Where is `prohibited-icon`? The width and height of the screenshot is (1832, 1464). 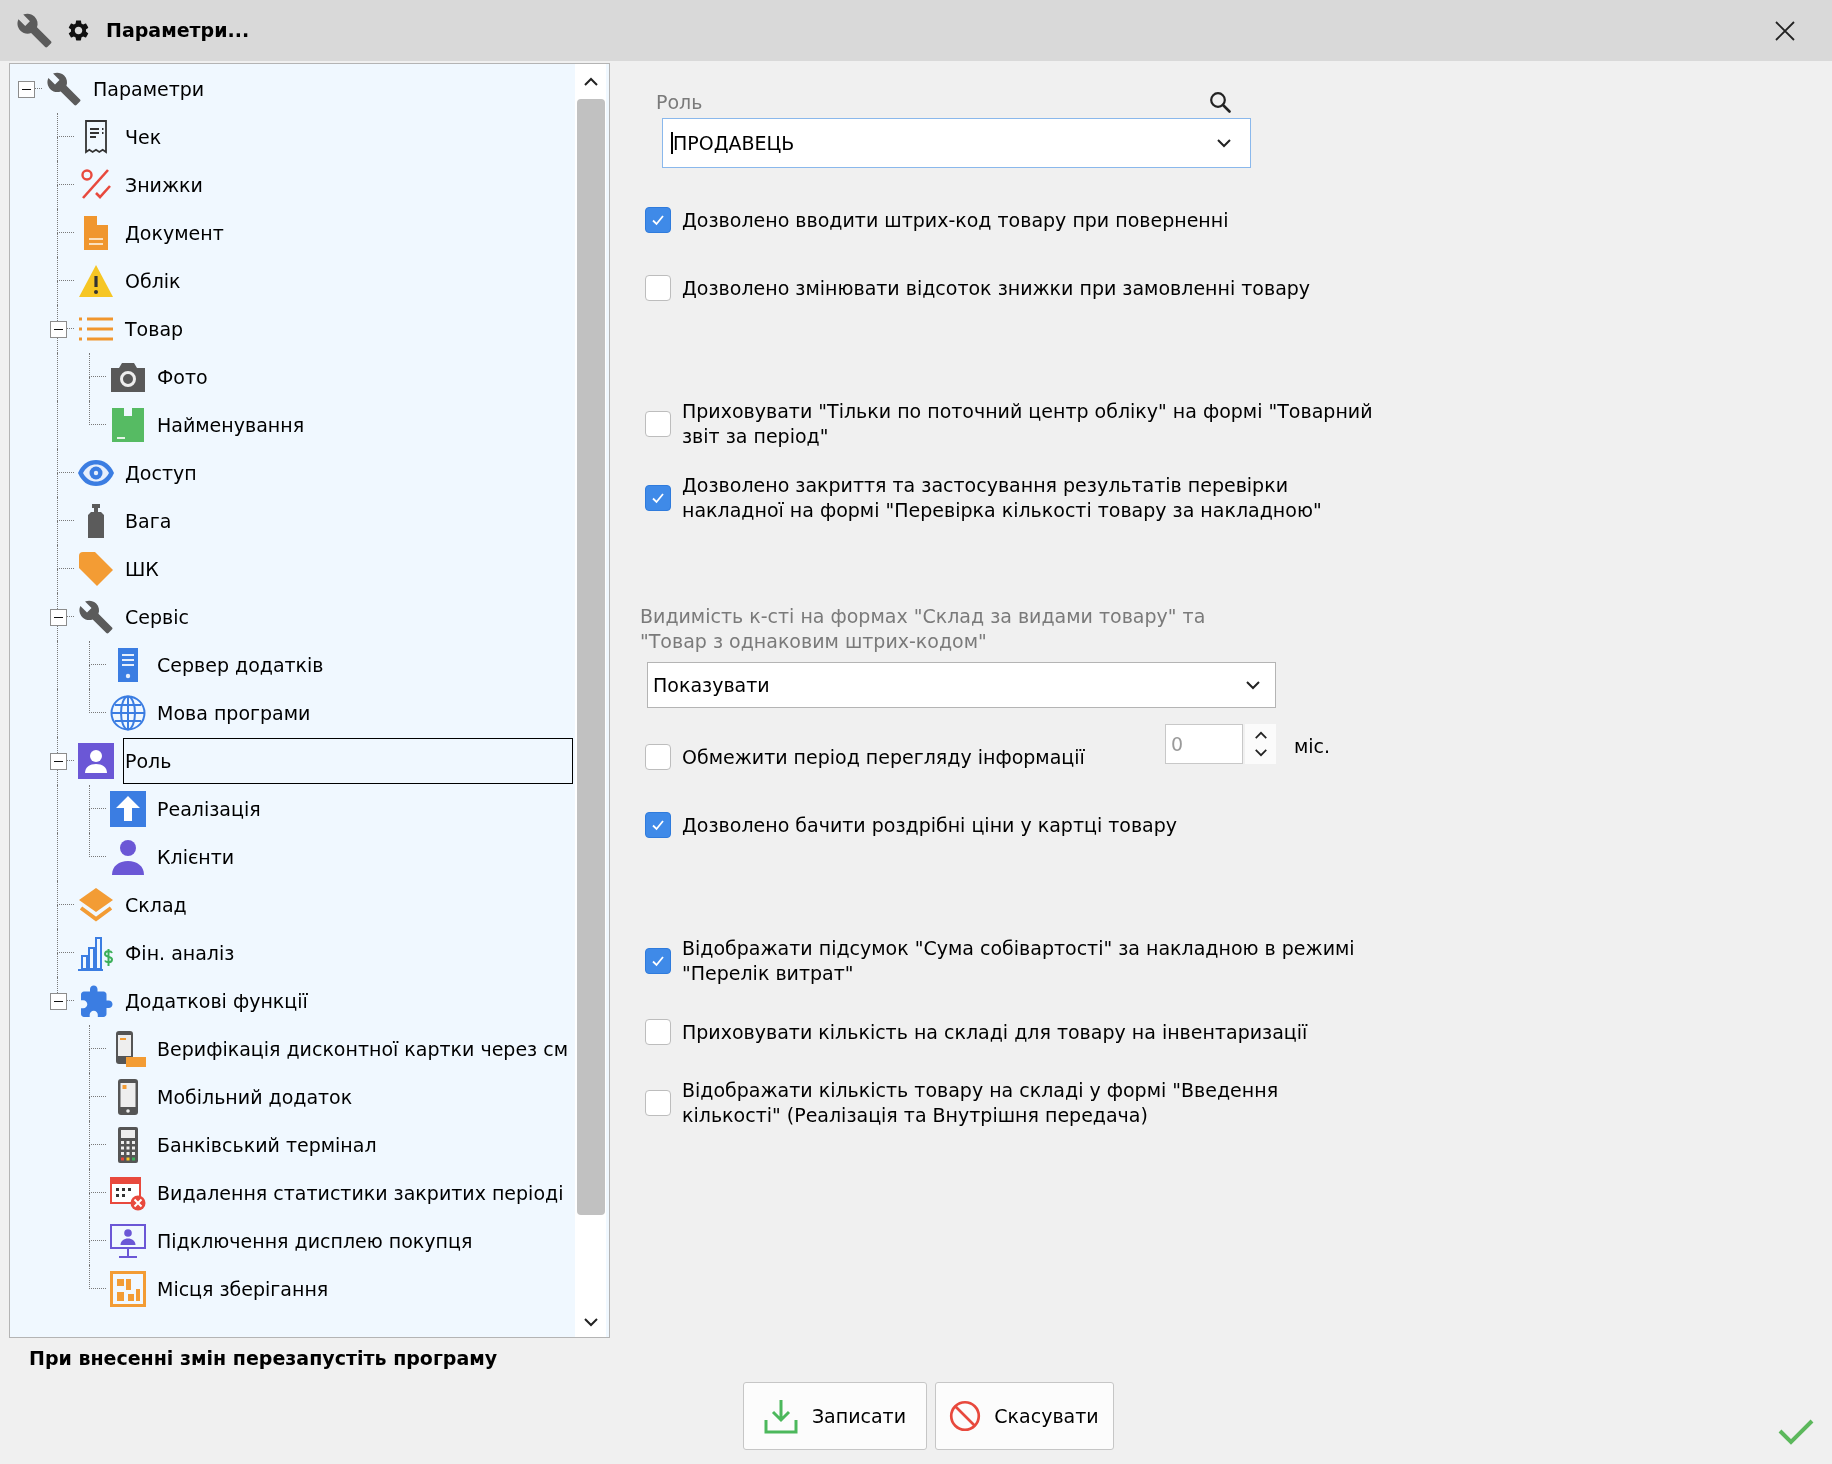 prohibited-icon is located at coordinates (965, 1416).